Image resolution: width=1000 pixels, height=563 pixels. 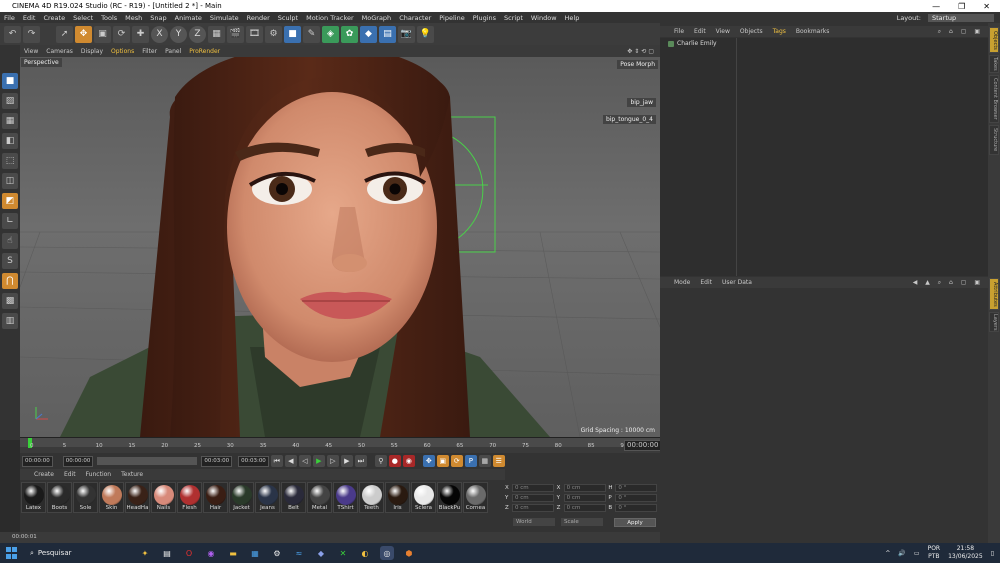 I want to click on object-menu-file: File, so click(x=674, y=31).